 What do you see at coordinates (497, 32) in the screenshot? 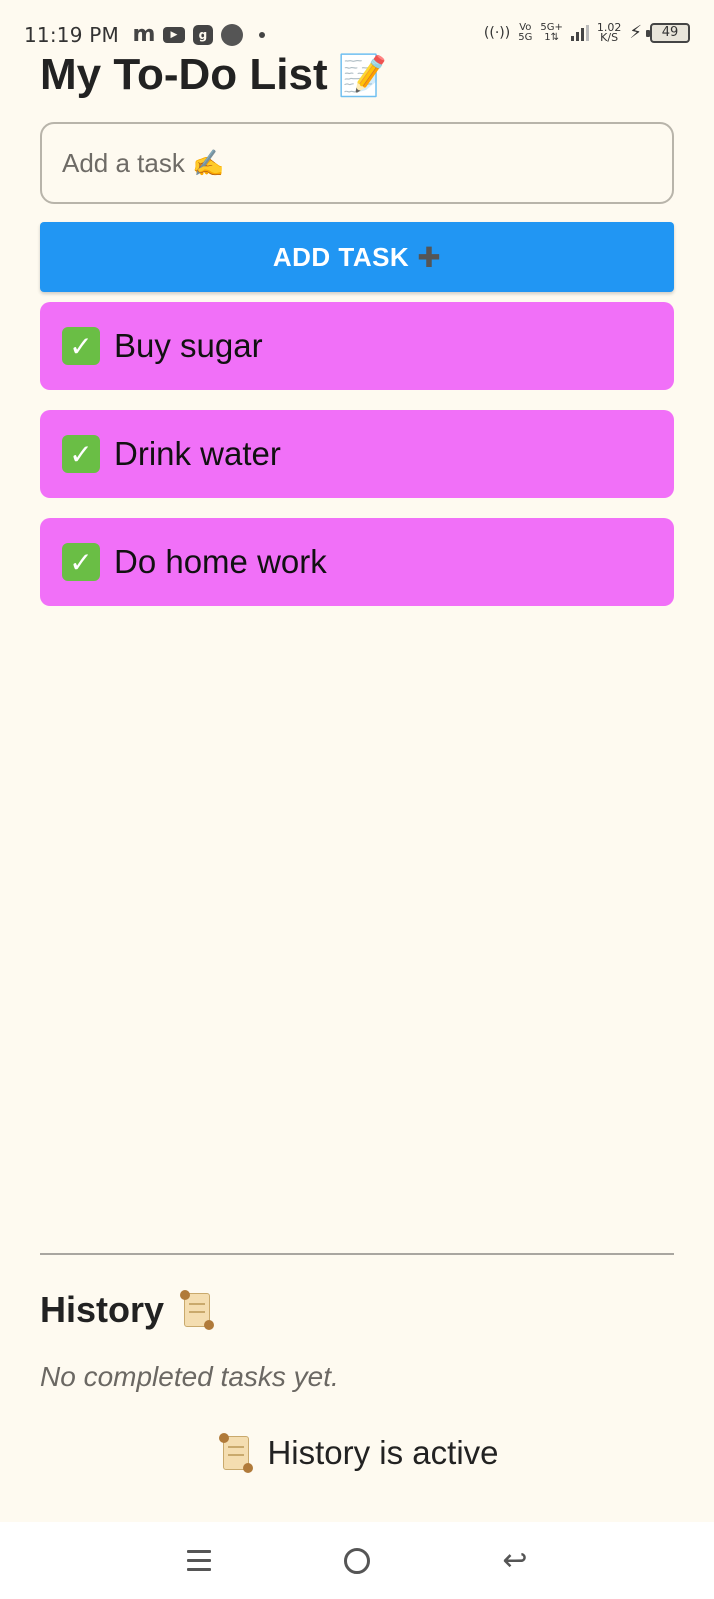
I see `hotspot-icon: ((·))` at bounding box center [497, 32].